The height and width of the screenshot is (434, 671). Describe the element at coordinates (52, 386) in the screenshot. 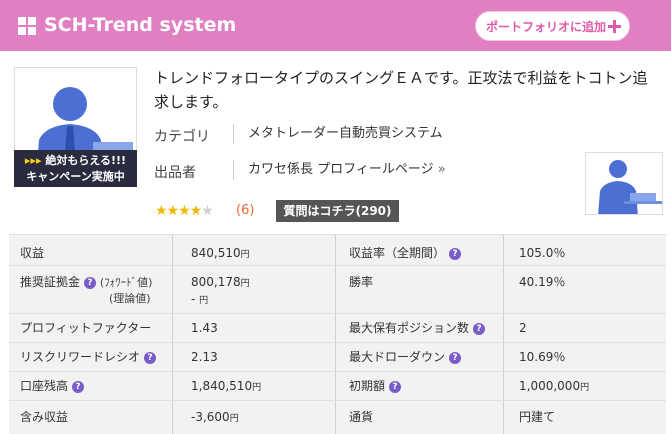

I see `stat-label: 口座残高?` at that location.